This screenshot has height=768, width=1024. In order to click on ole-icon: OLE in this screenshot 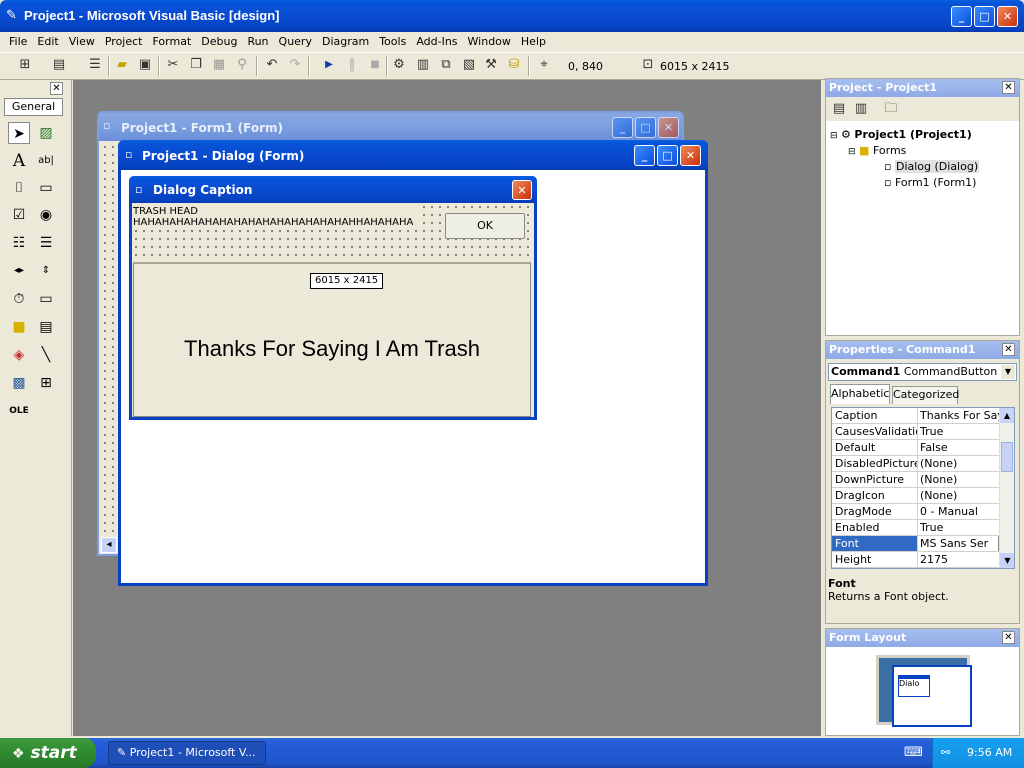, I will do `click(19, 411)`.